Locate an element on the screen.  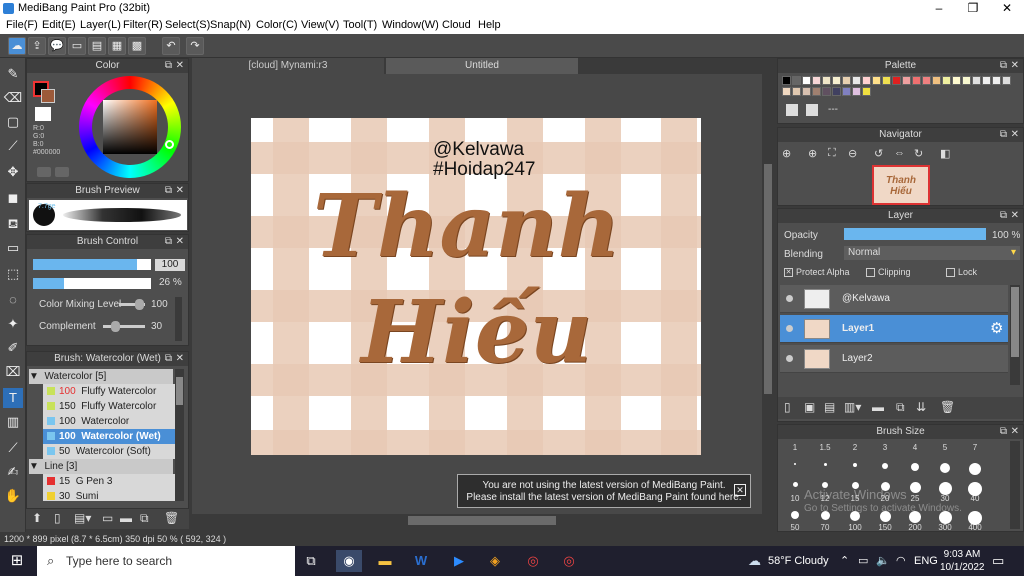
transparent-swatch is located at coordinates (43, 114).